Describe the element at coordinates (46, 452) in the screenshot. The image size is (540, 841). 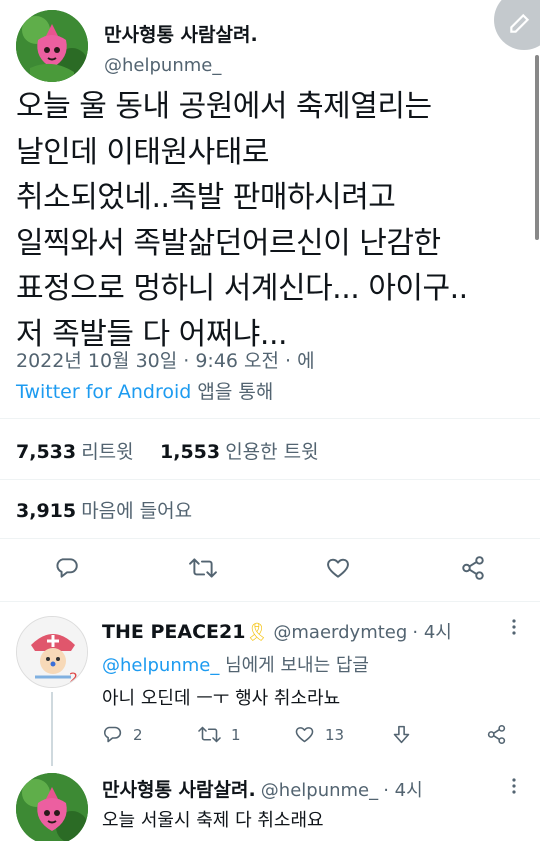
I see `retweets-count: 7,533` at that location.